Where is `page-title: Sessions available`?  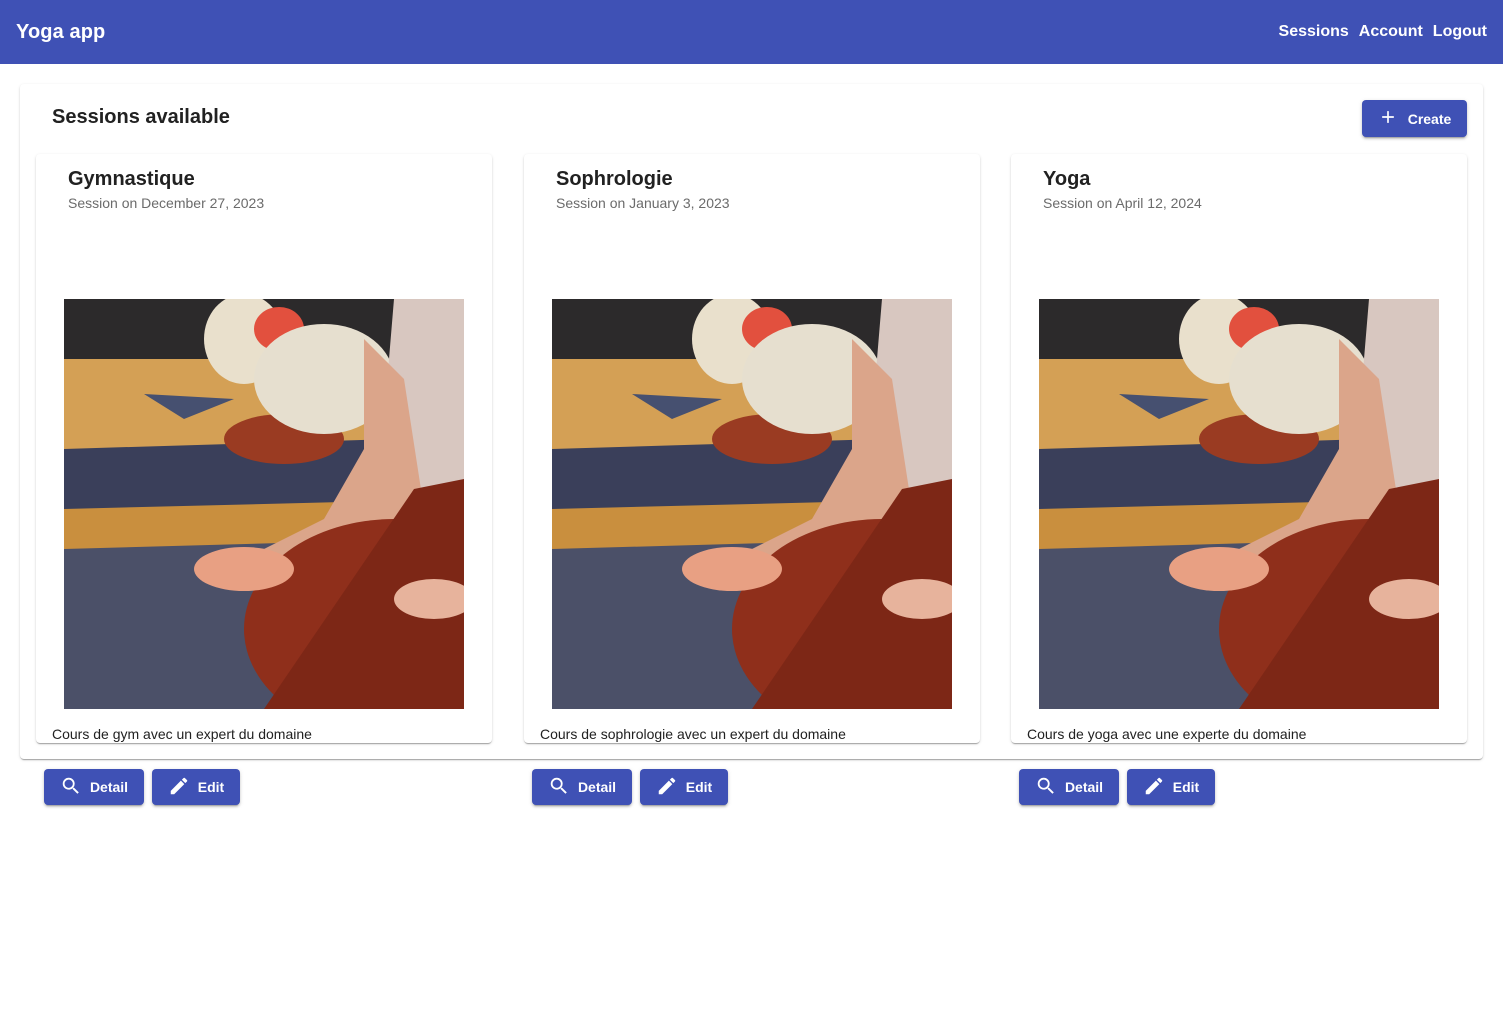 page-title: Sessions available is located at coordinates (141, 117).